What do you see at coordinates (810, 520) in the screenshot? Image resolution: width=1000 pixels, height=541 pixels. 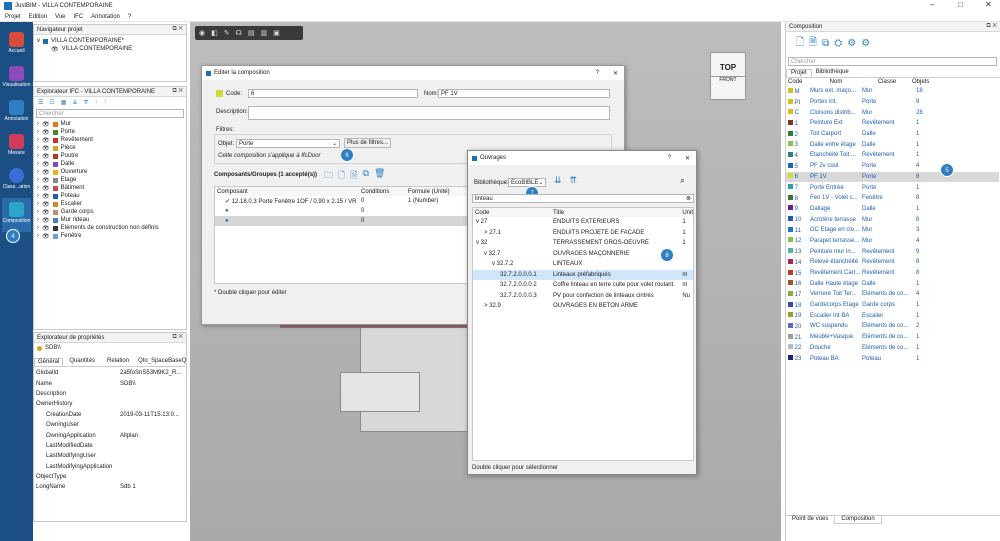 I see `tab-point-de-vues: Point de vues` at bounding box center [810, 520].